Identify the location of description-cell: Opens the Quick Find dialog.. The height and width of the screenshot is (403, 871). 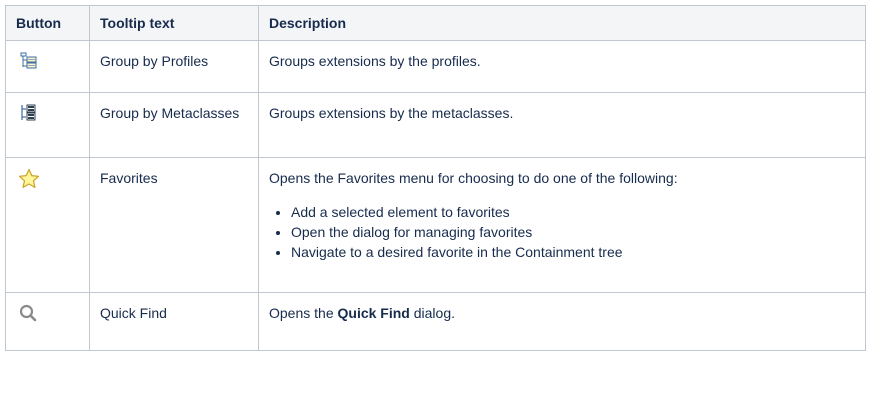
(562, 321).